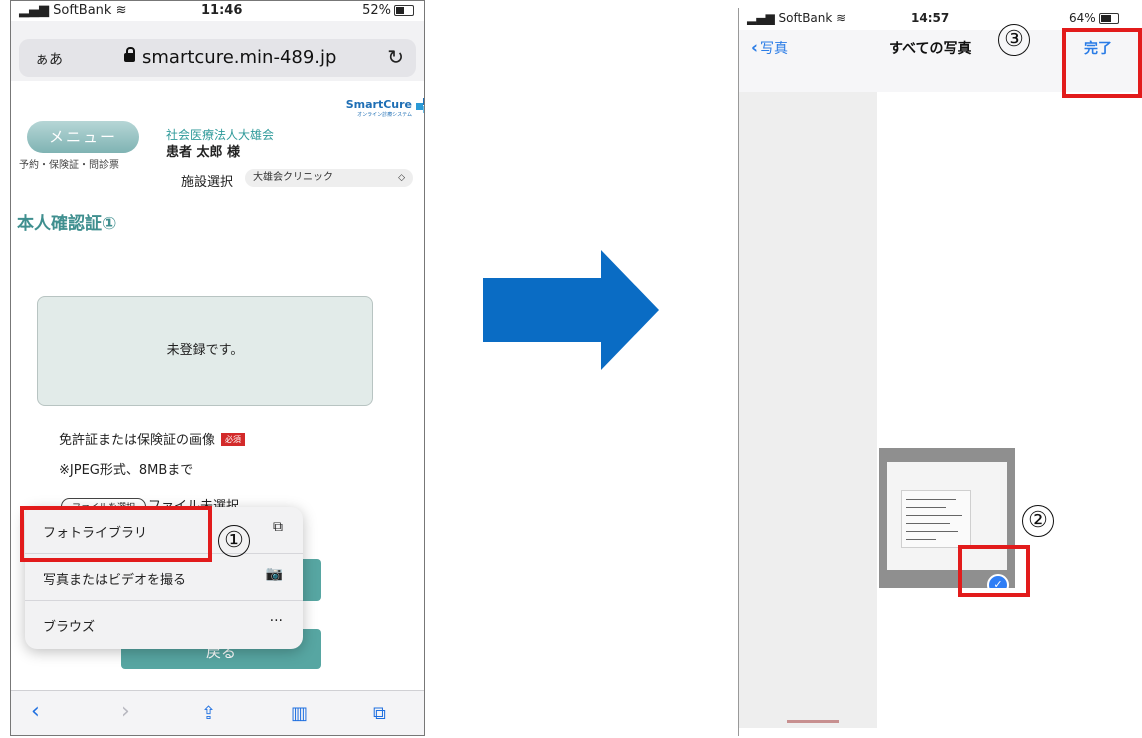  Describe the element at coordinates (233, 439) in the screenshot. I see `required-badge: 必須` at that location.